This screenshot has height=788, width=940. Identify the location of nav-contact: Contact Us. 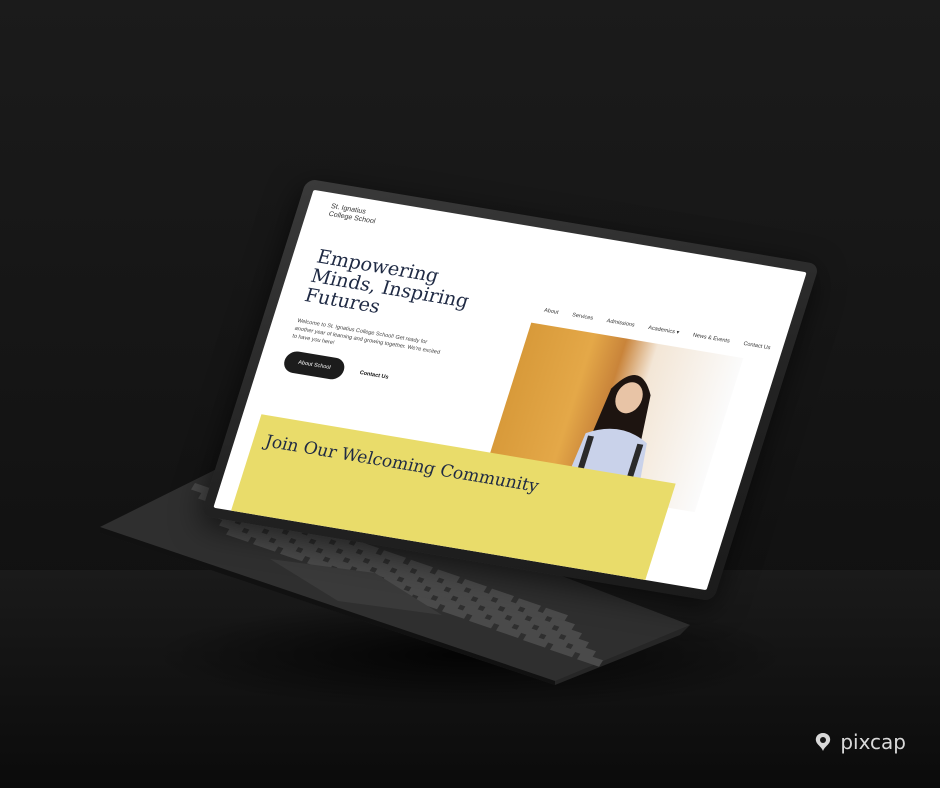
(756, 346).